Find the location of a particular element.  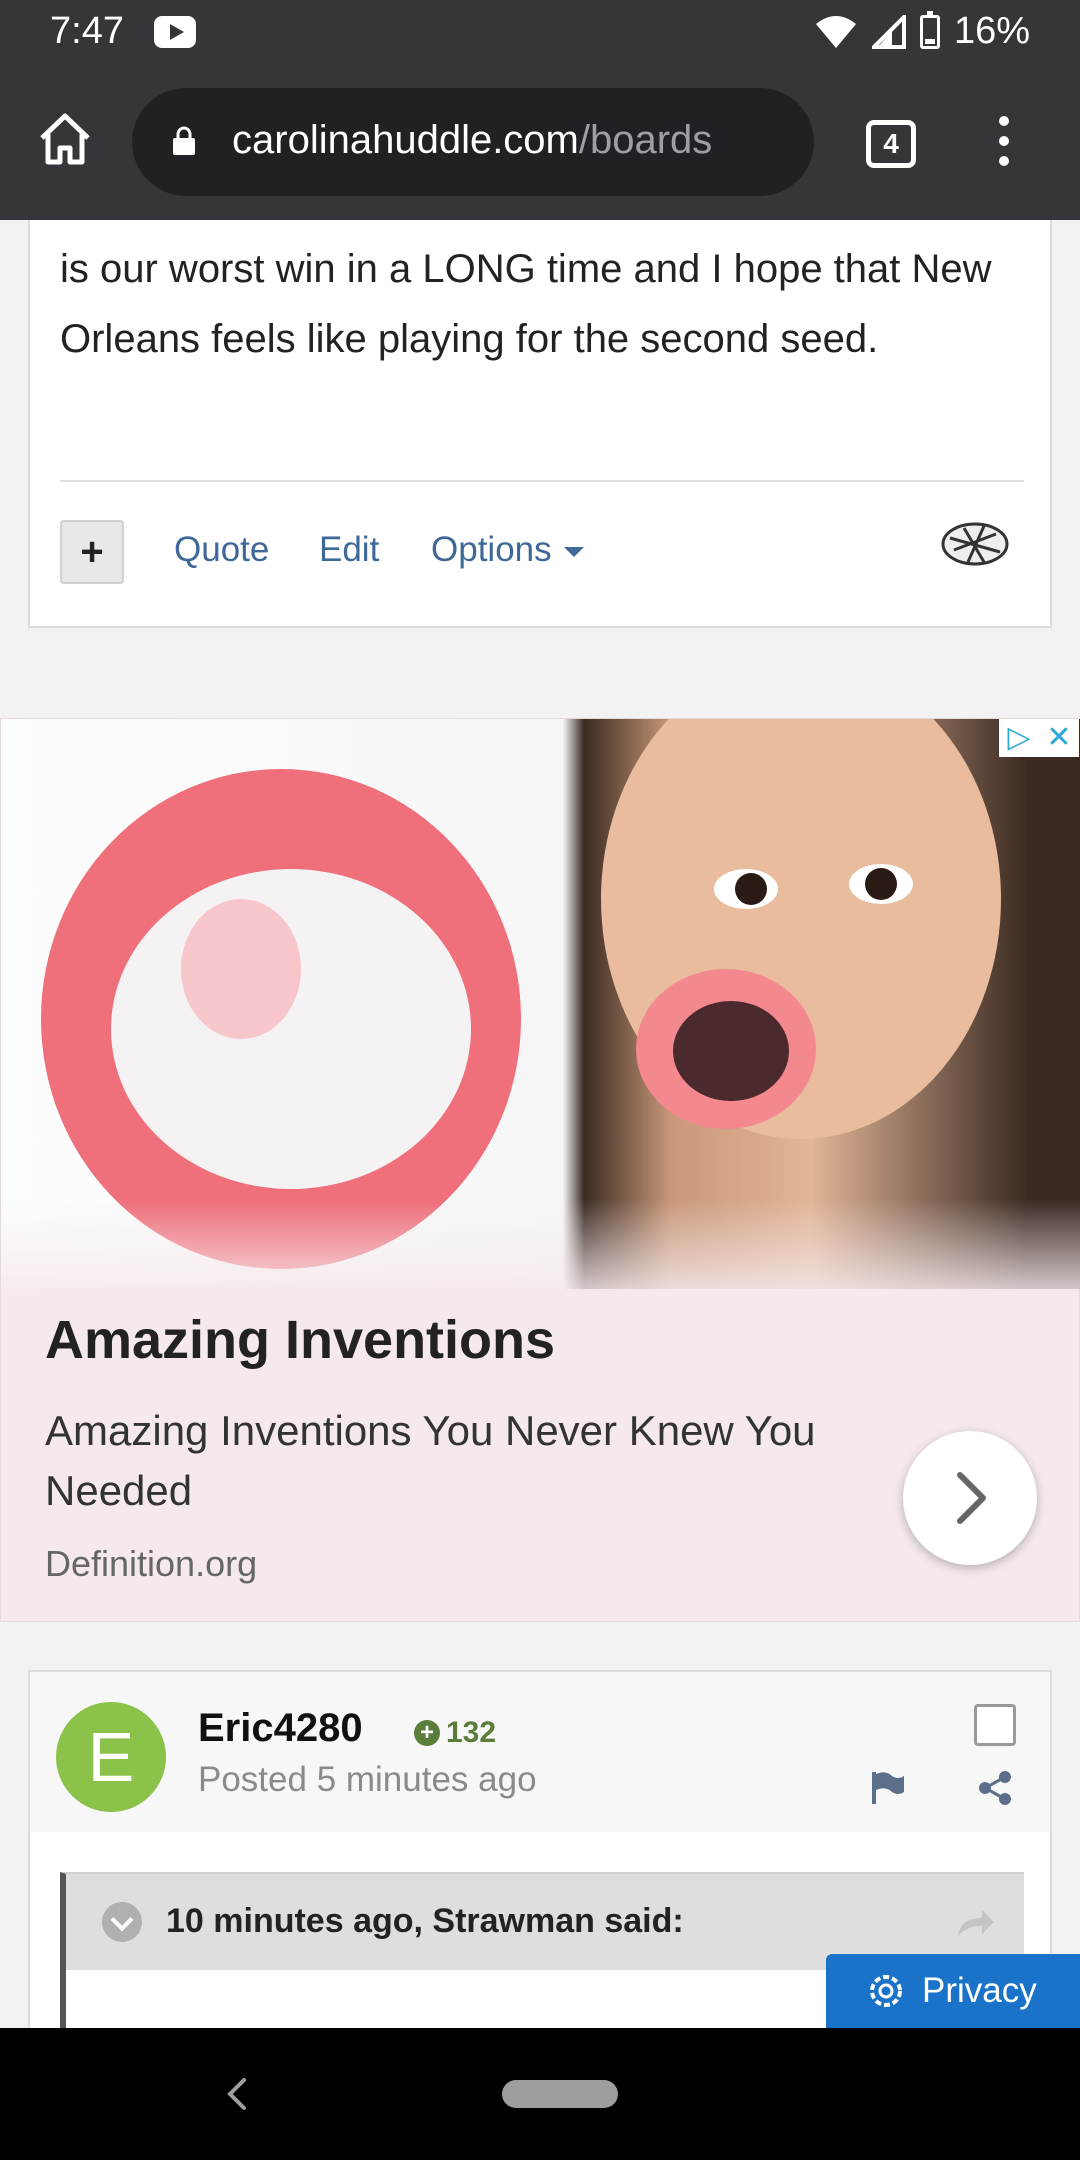

edit-button: Edit is located at coordinates (349, 550).